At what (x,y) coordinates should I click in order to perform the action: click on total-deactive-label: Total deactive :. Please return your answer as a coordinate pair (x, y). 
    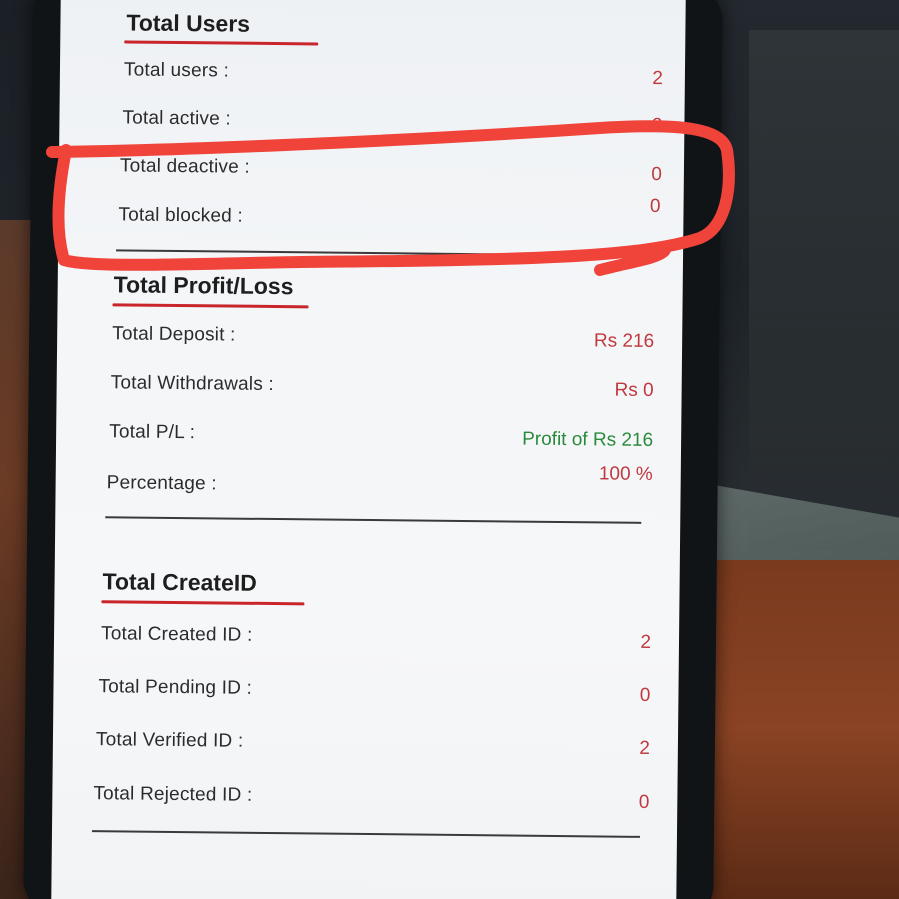
    Looking at the image, I should click on (185, 166).